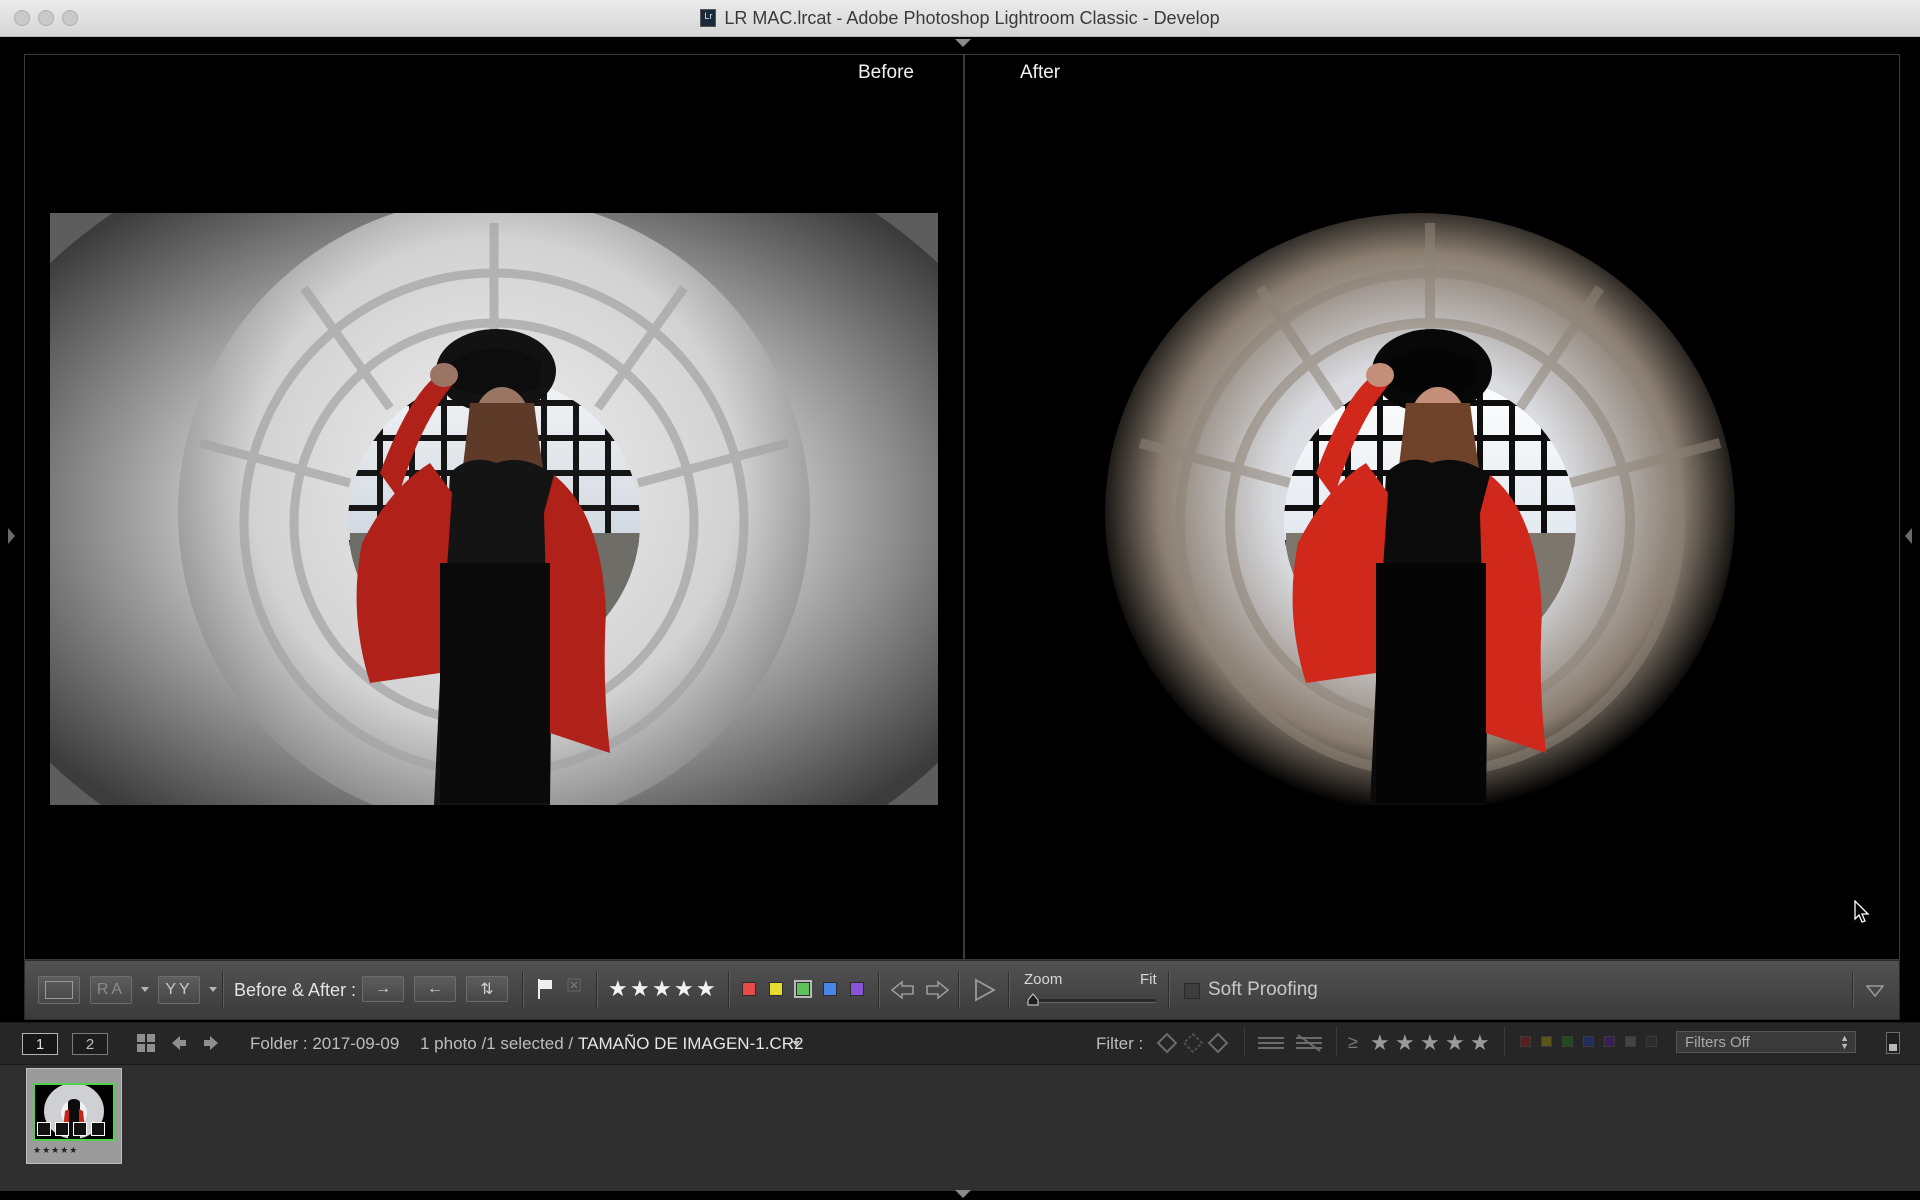 Image resolution: width=1920 pixels, height=1200 pixels. I want to click on soft-proofing-label: Soft Proofing, so click(1263, 989).